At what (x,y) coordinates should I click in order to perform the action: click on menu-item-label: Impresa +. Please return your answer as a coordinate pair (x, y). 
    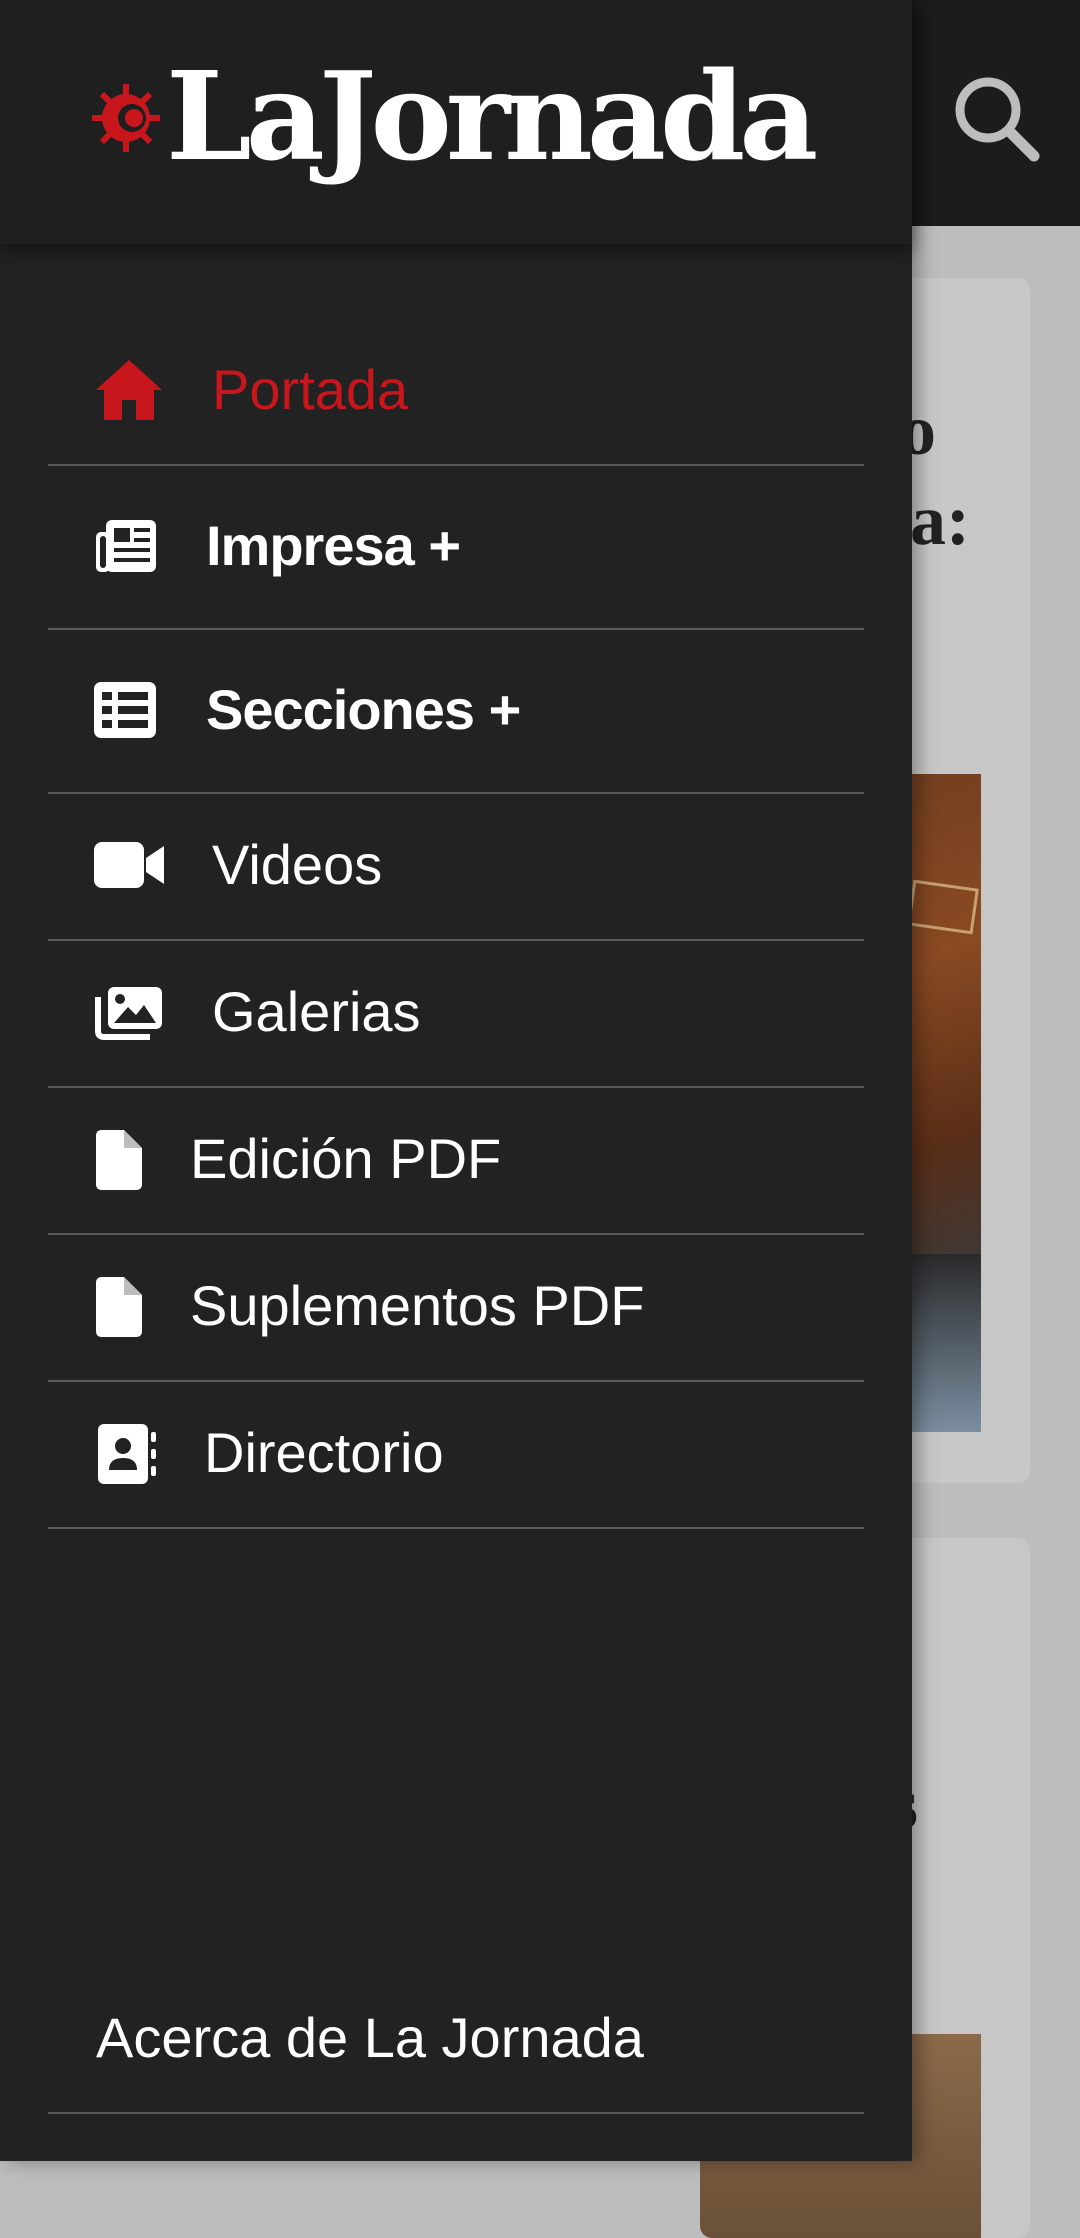
    Looking at the image, I should click on (333, 545).